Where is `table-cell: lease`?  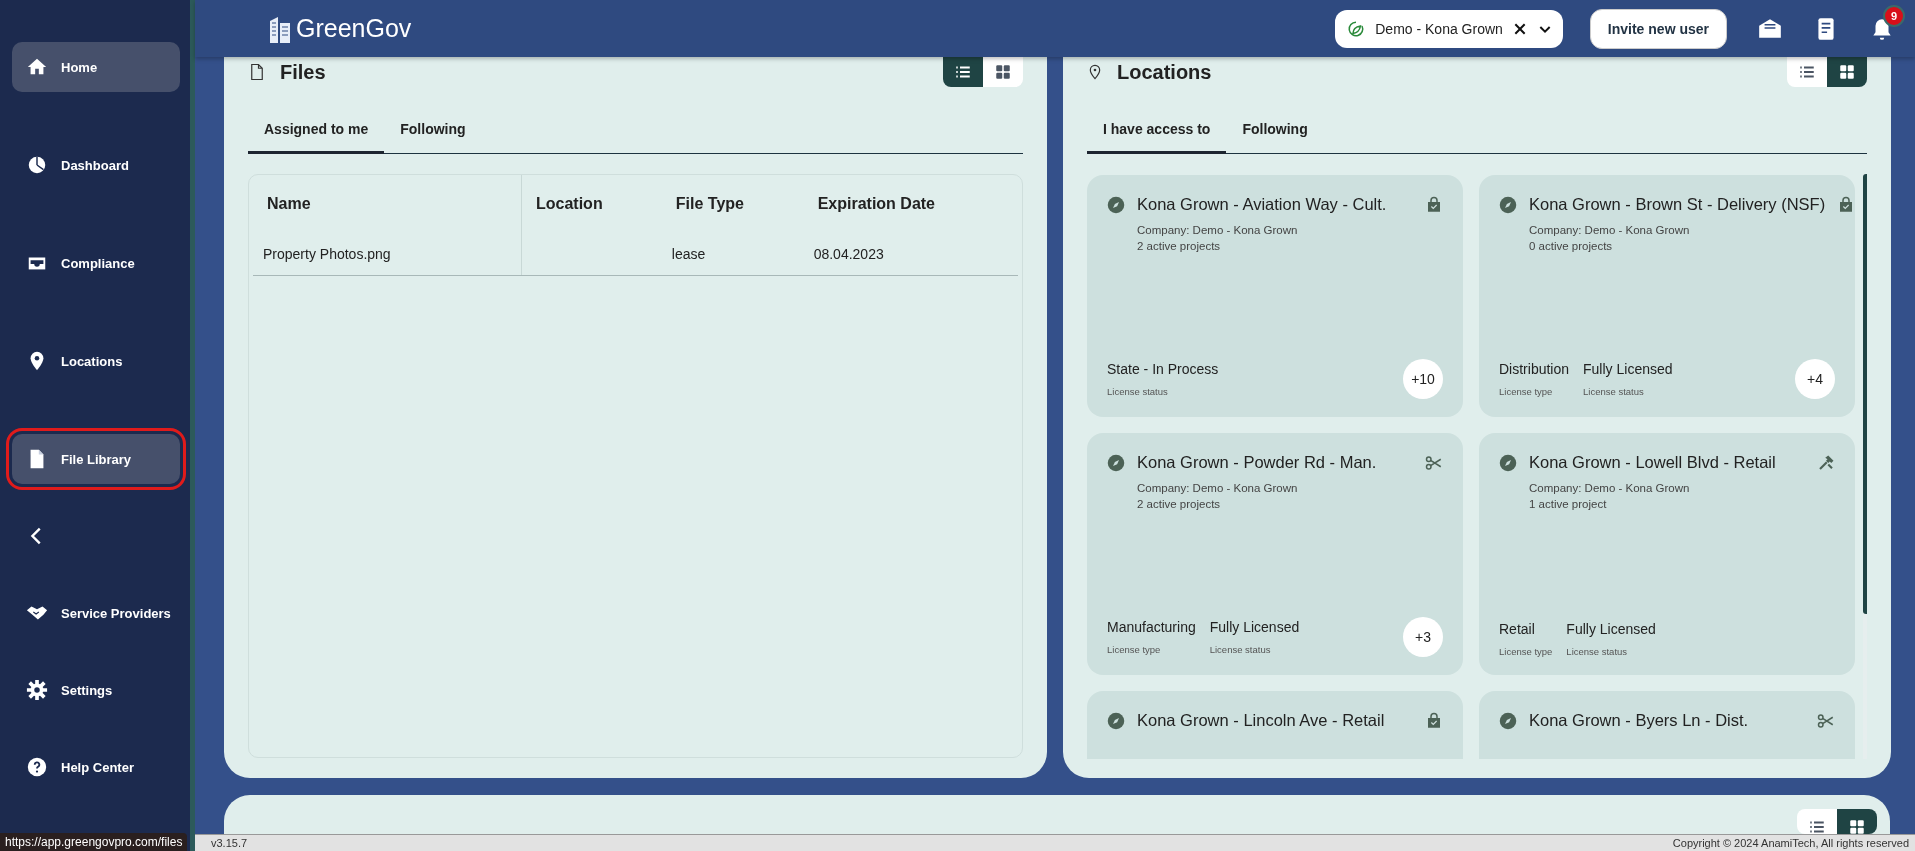 table-cell: lease is located at coordinates (688, 254).